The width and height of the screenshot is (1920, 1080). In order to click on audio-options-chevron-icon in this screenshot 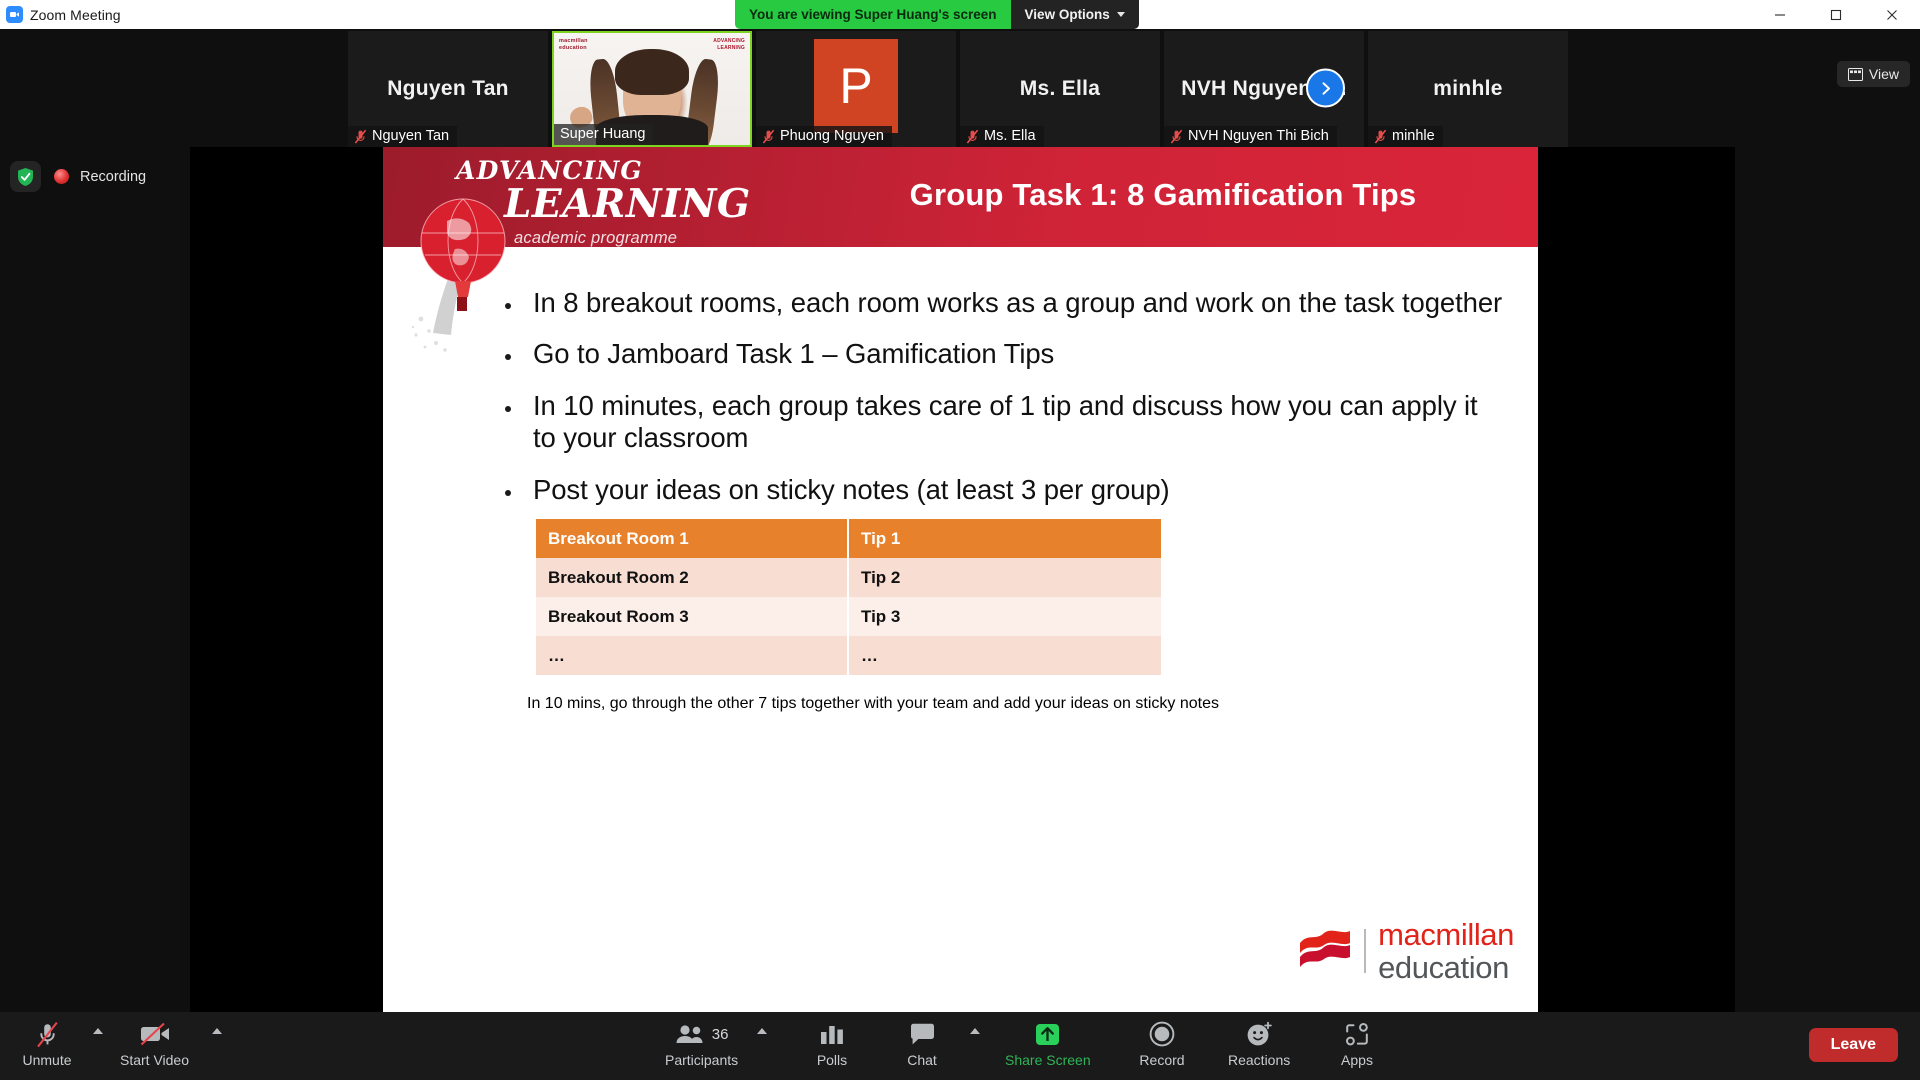, I will do `click(98, 1031)`.